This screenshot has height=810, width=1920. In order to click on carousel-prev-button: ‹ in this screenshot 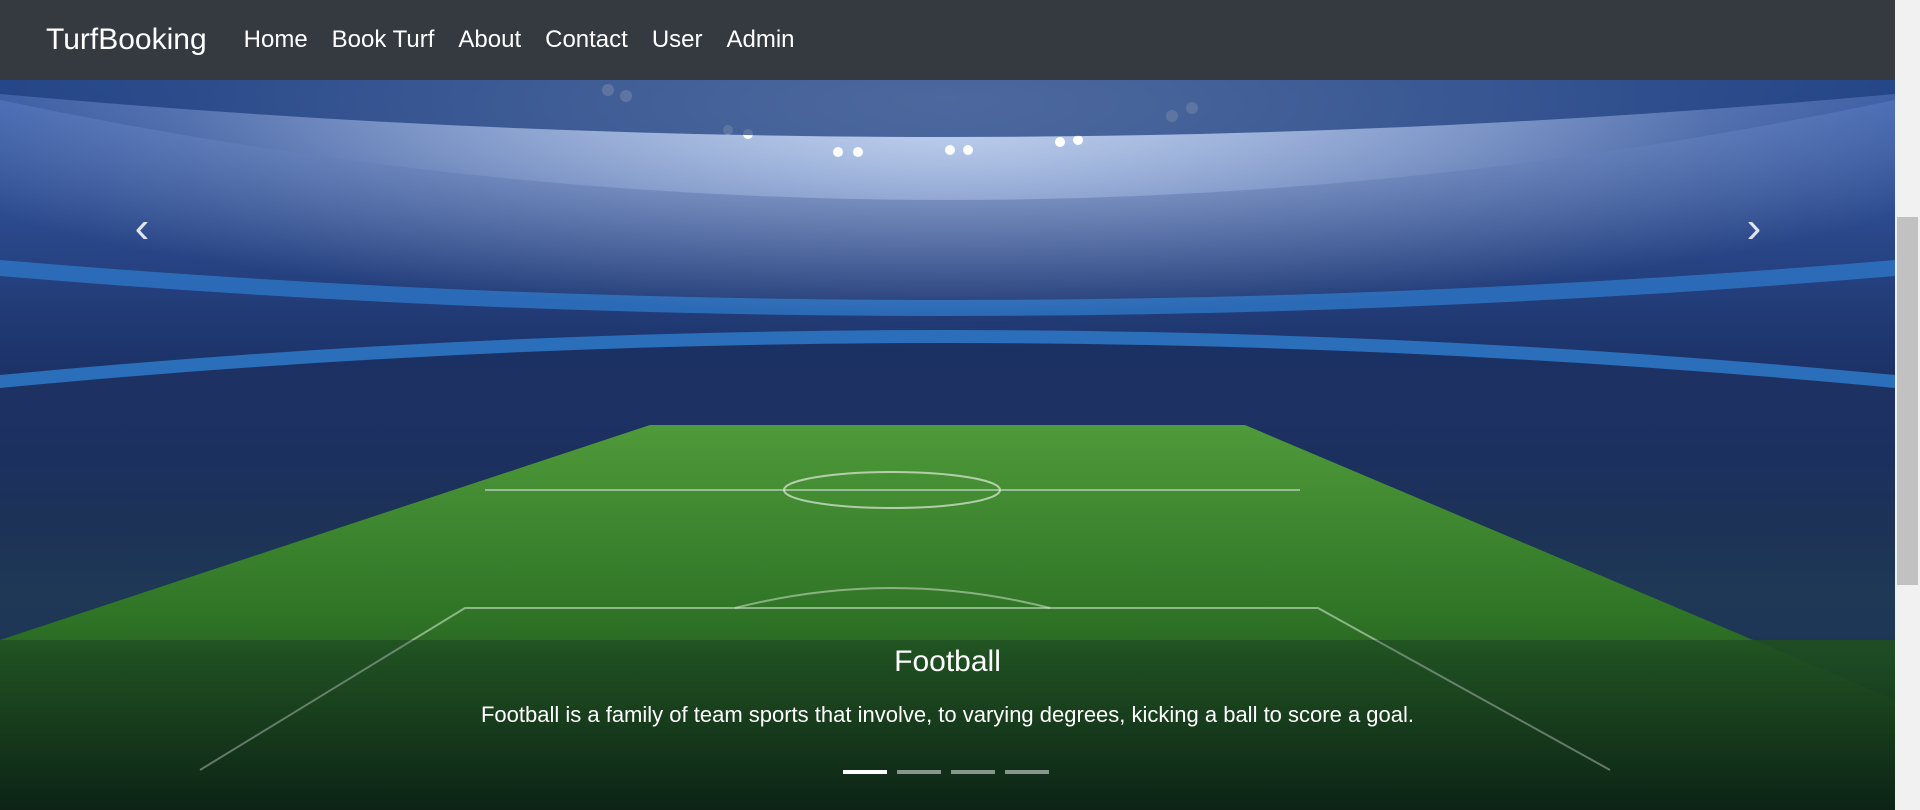, I will do `click(142, 228)`.